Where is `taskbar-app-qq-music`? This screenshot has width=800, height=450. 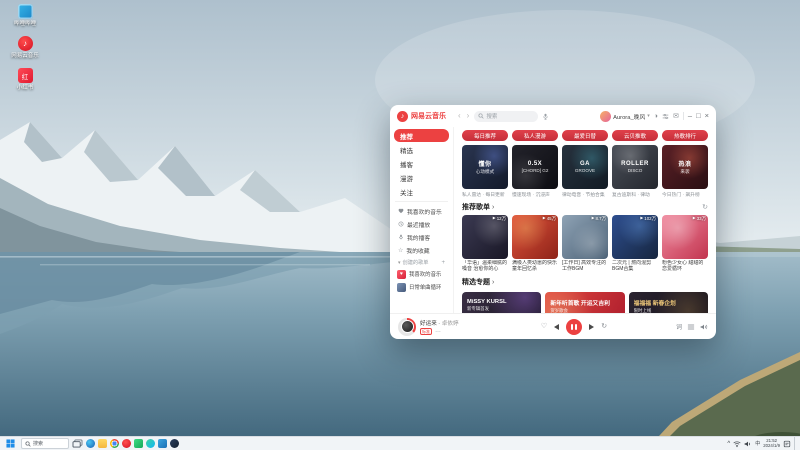
taskbar-app-qq-music is located at coordinates (150, 443).